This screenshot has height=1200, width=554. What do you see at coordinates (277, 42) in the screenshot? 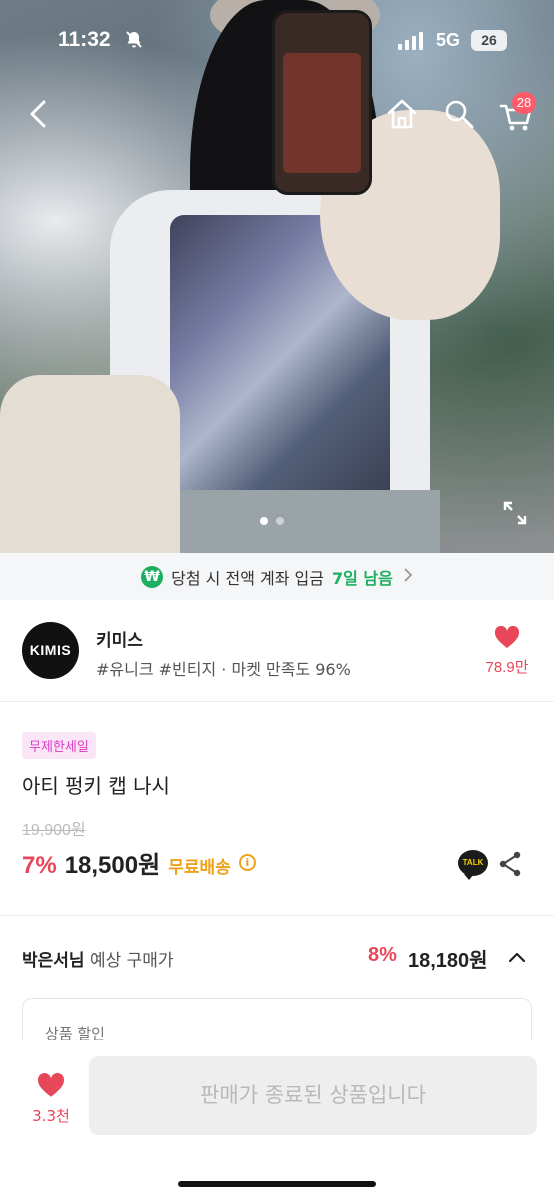
I see `status-bar: 11:32 5G 26` at bounding box center [277, 42].